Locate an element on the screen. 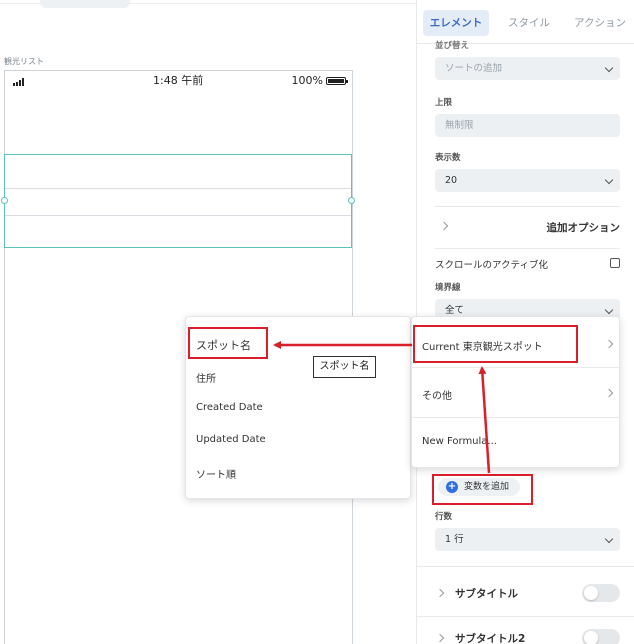 This screenshot has width=634, height=644. tooltip-spot-name: スポット名 is located at coordinates (344, 367).